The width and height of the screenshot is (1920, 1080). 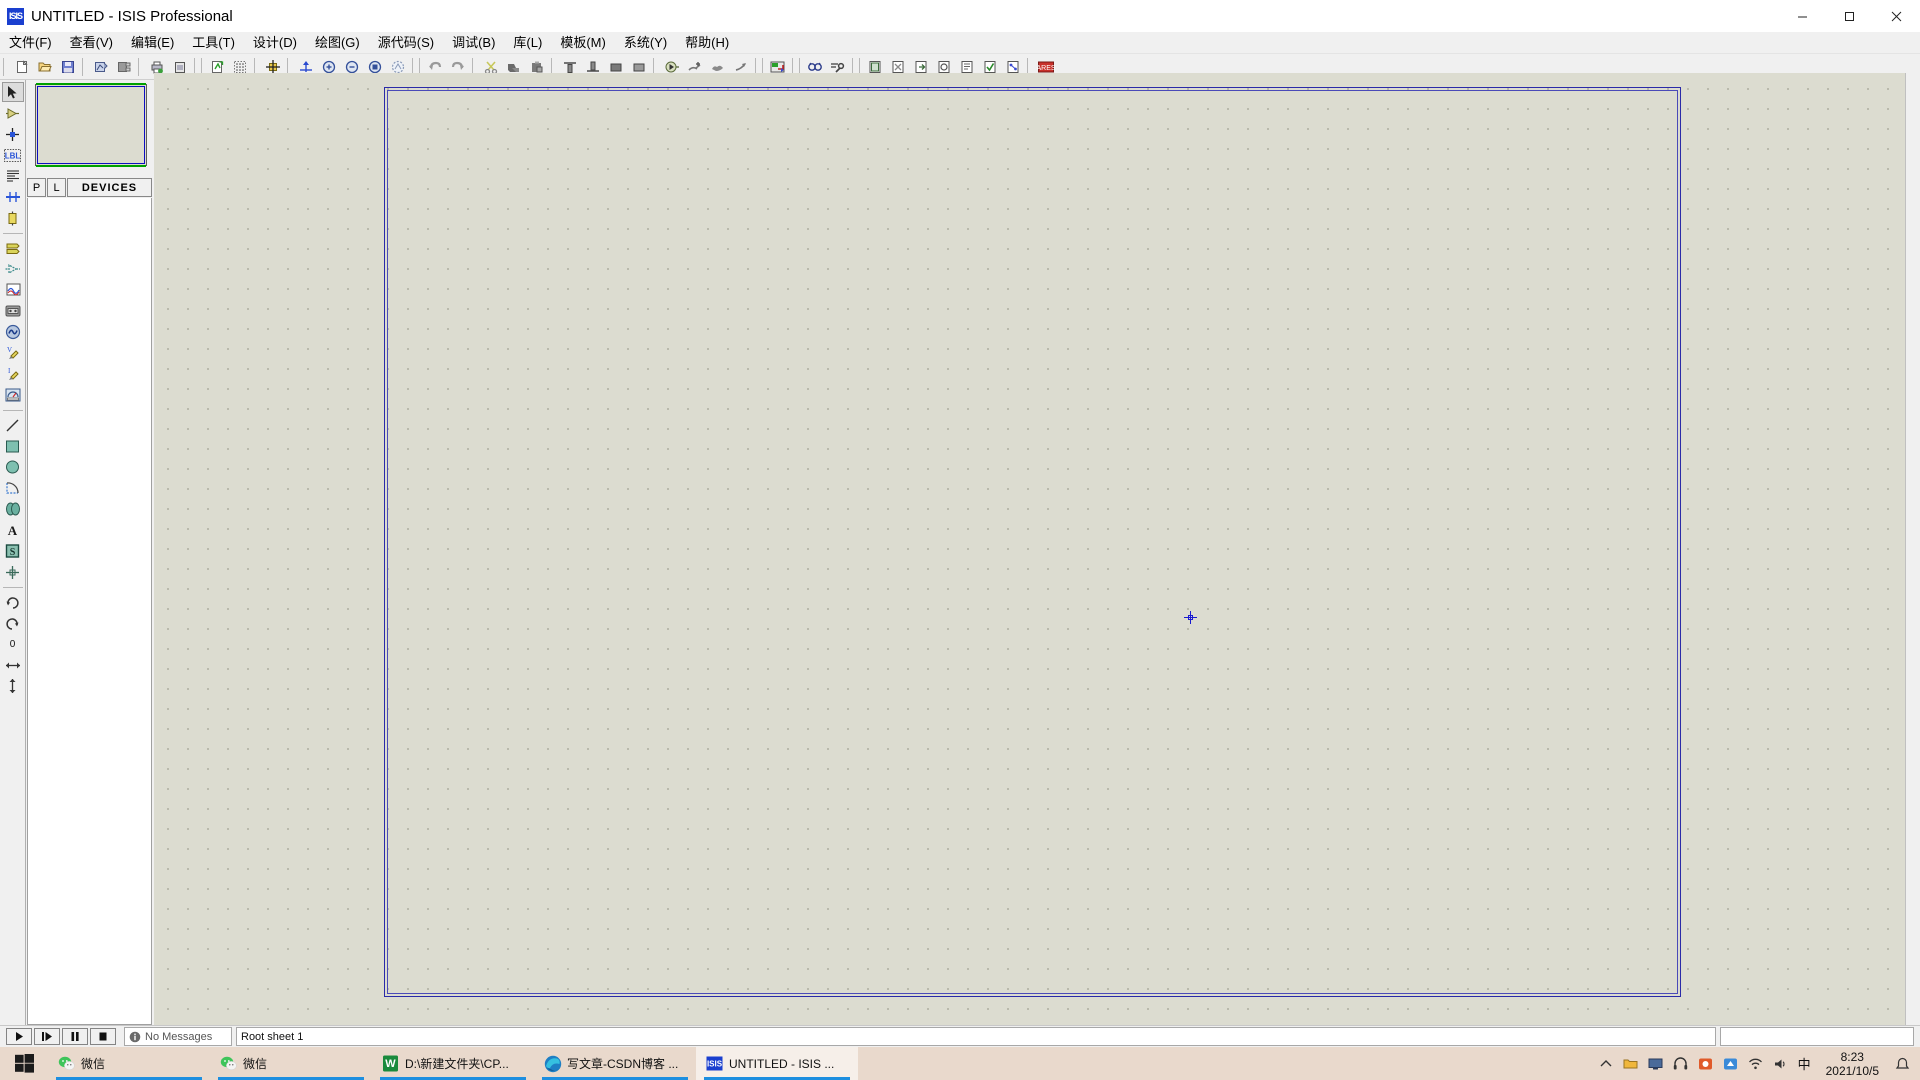 I want to click on mode-toolstrip: LBL V I A S 0, so click(x=13, y=552).